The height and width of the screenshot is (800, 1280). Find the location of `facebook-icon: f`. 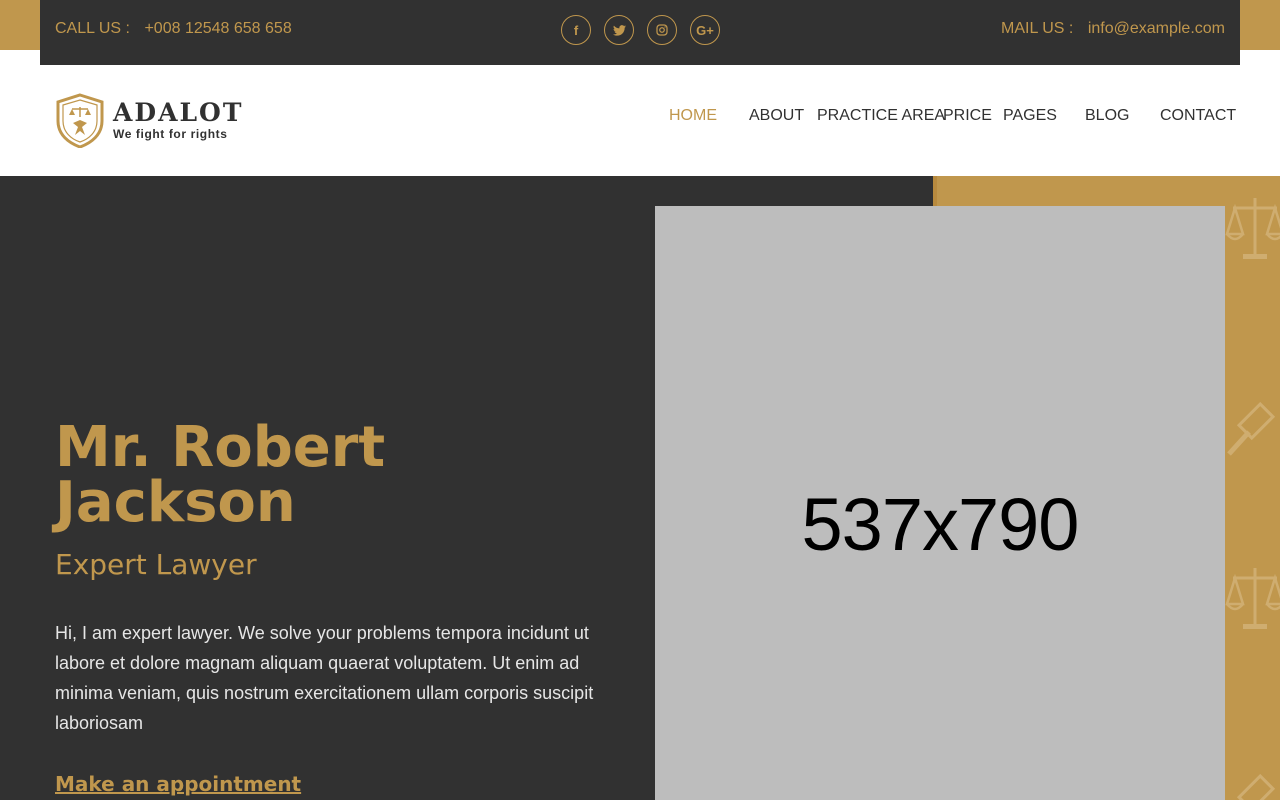

facebook-icon: f is located at coordinates (576, 30).